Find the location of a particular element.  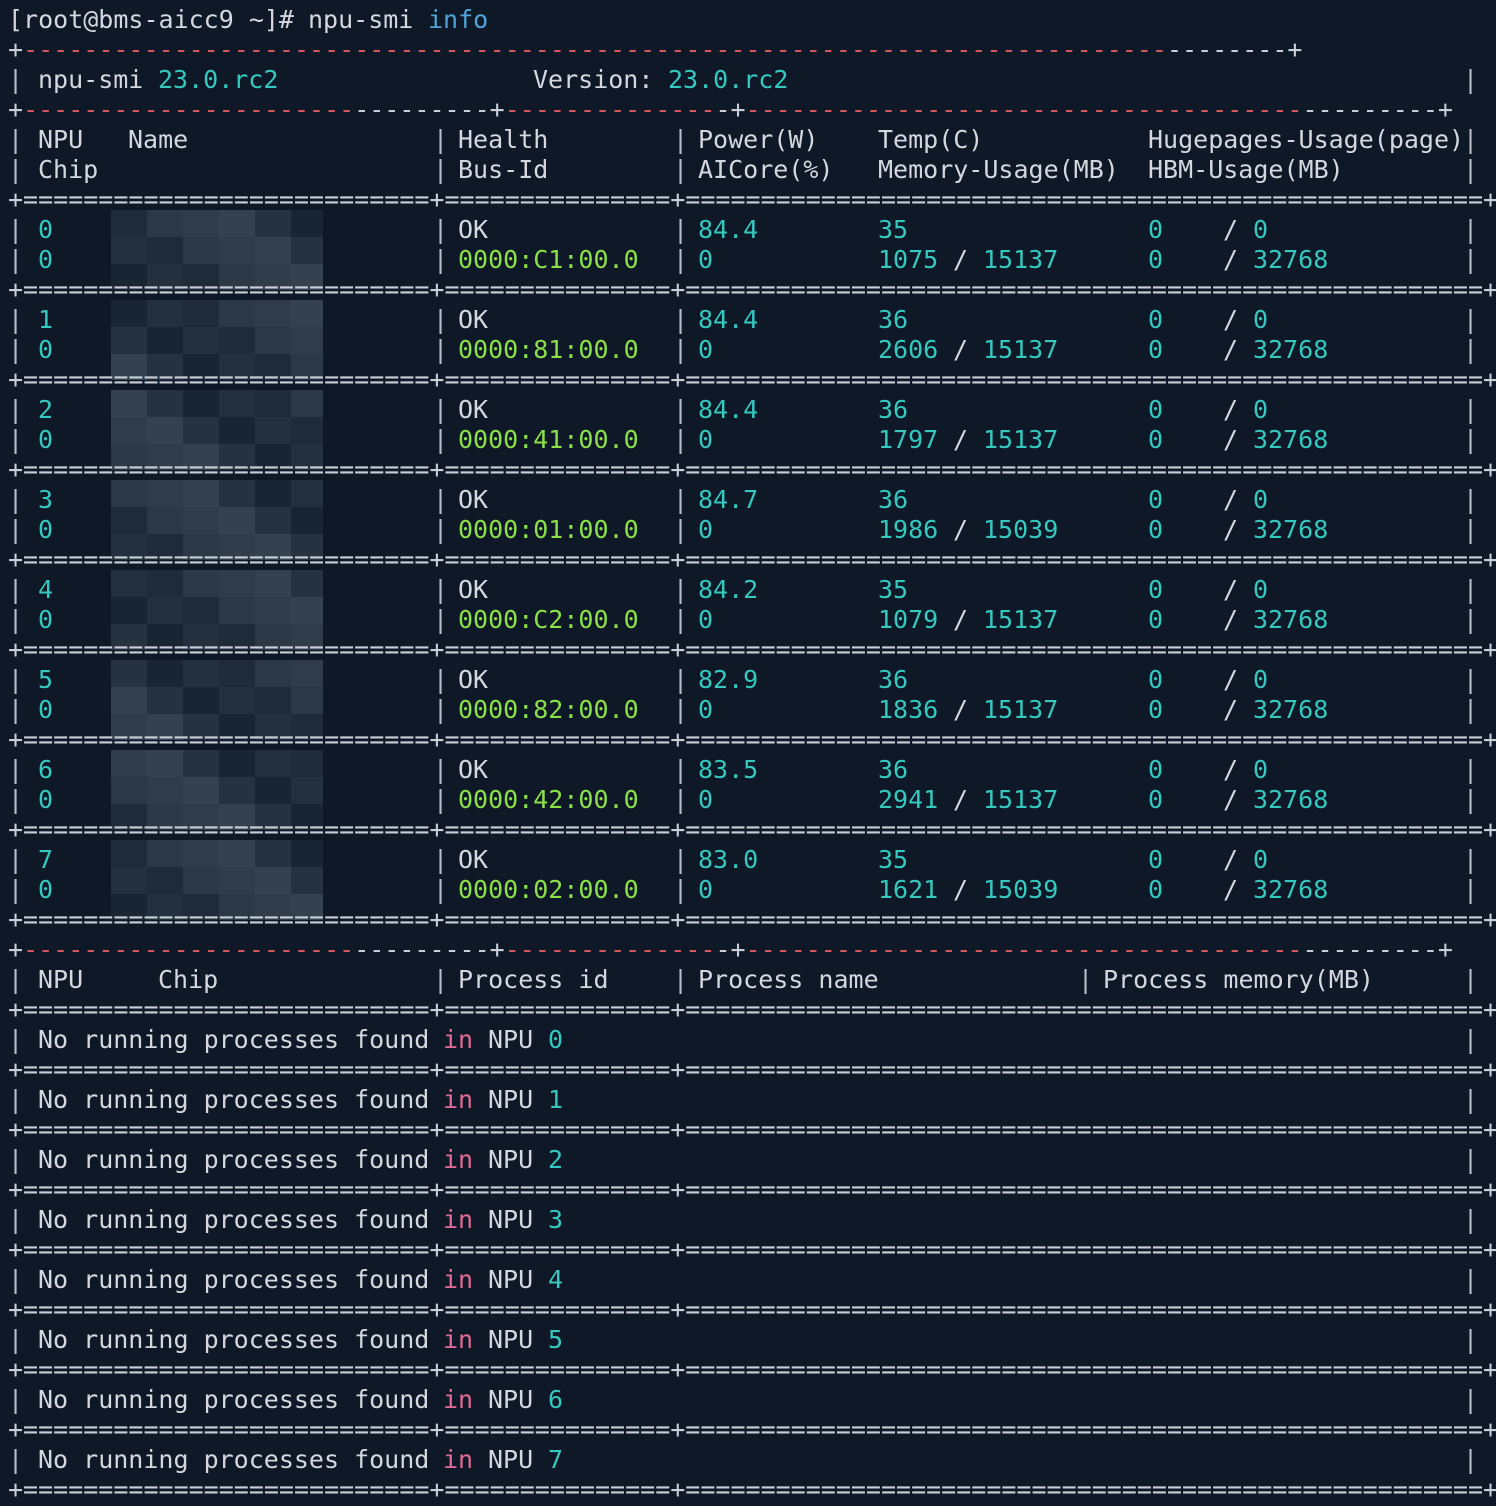

npu-id: 3 is located at coordinates (46, 499).